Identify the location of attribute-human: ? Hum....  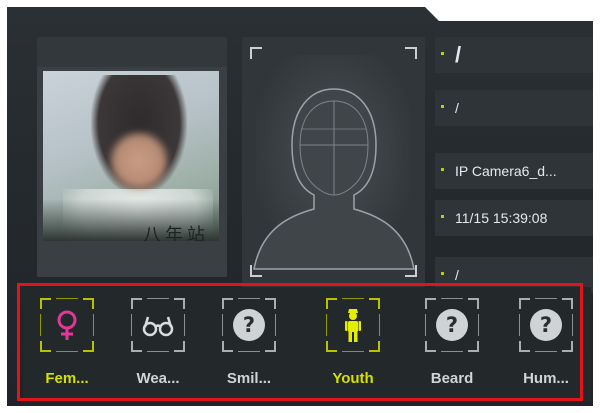
(546, 348).